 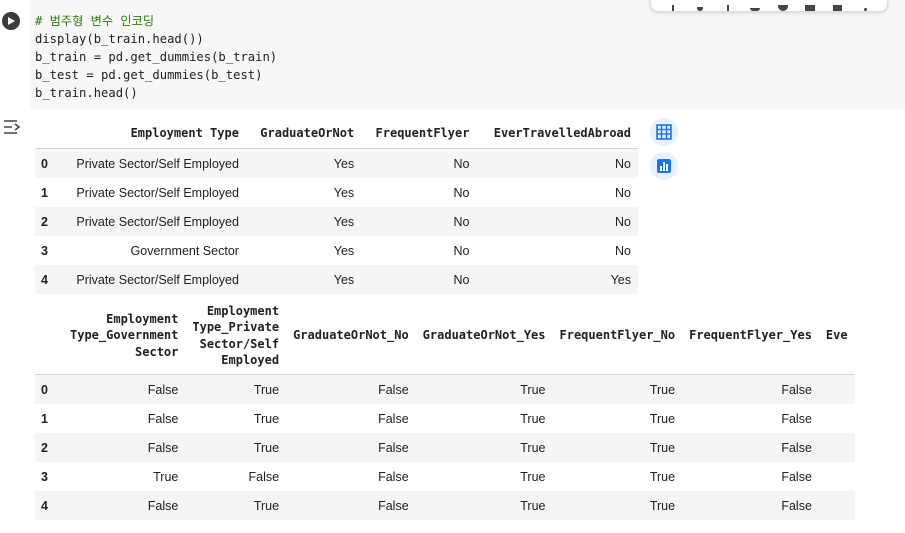 What do you see at coordinates (810, 6) in the screenshot?
I see `mirror-icon` at bounding box center [810, 6].